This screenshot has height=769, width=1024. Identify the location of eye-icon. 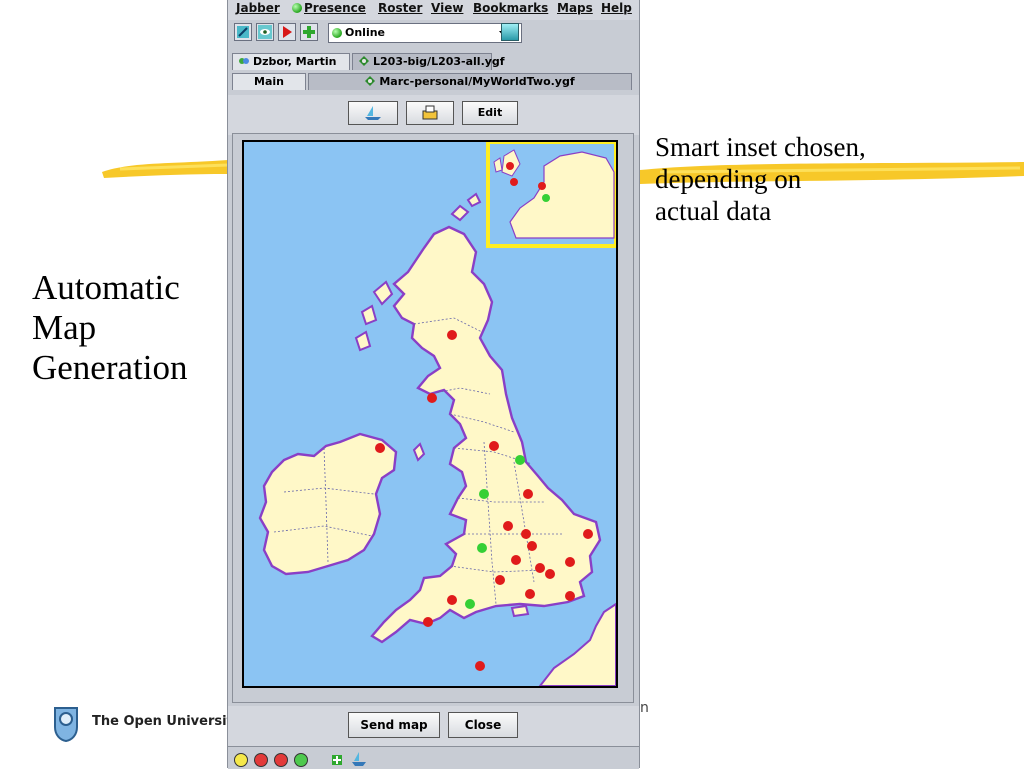
(265, 32).